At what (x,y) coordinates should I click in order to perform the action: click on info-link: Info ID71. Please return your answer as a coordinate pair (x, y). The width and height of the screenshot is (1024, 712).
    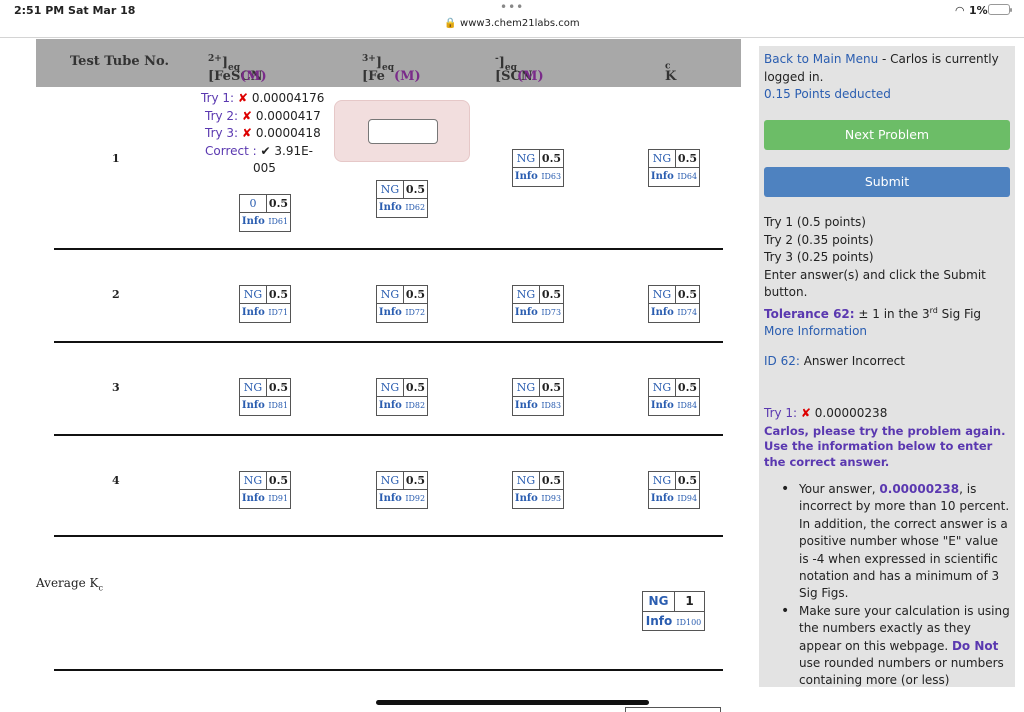
    Looking at the image, I should click on (265, 313).